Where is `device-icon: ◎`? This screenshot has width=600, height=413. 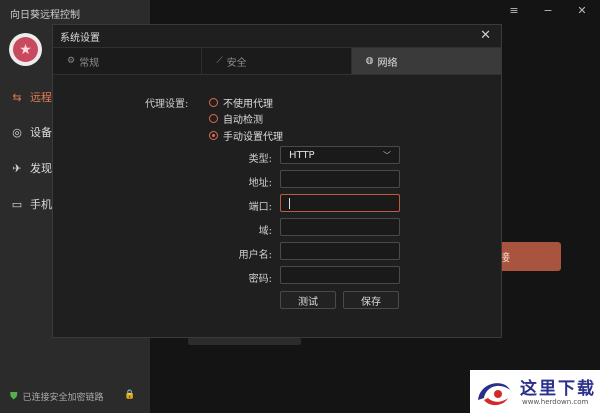 device-icon: ◎ is located at coordinates (17, 132).